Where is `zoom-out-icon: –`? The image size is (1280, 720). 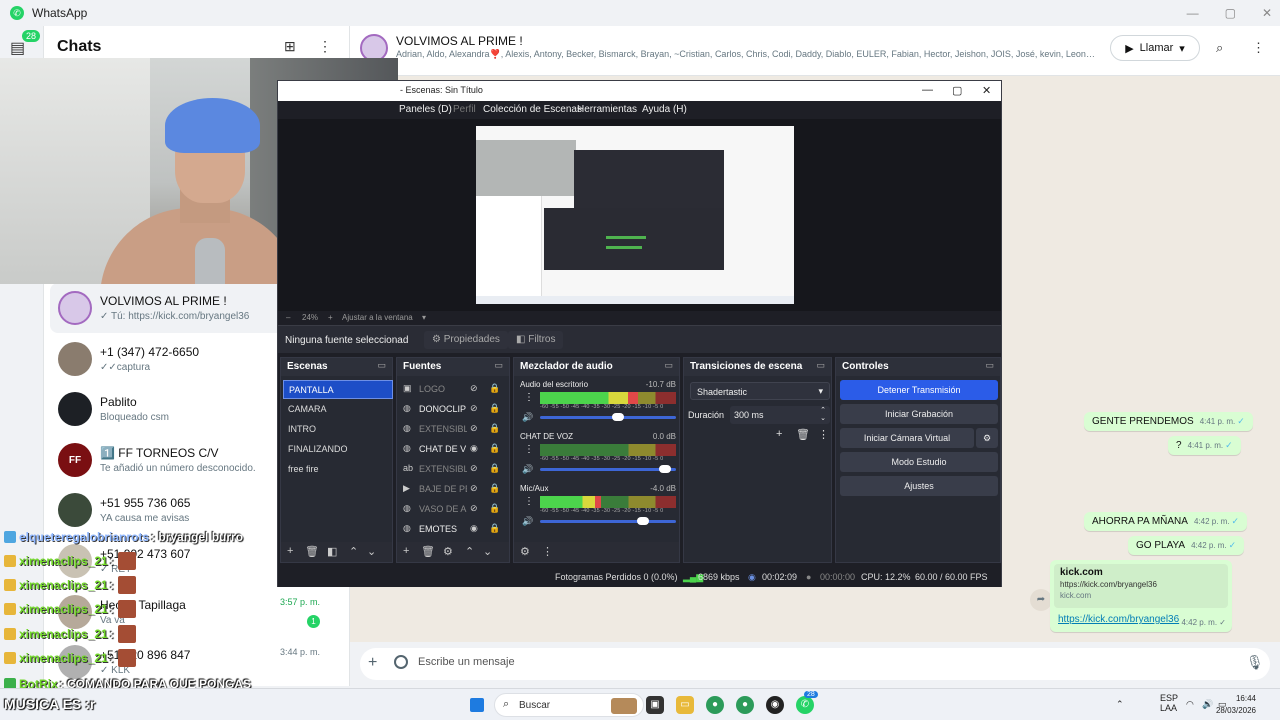
zoom-out-icon: – is located at coordinates (288, 317).